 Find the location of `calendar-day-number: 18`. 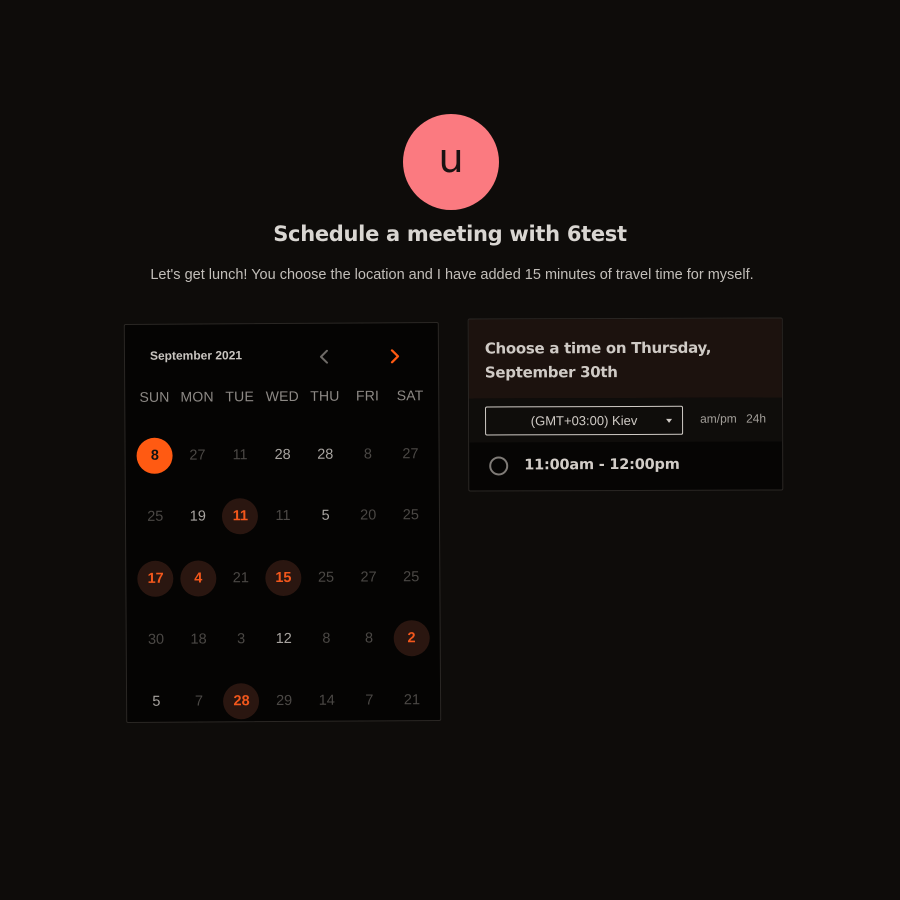

calendar-day-number: 18 is located at coordinates (198, 639).